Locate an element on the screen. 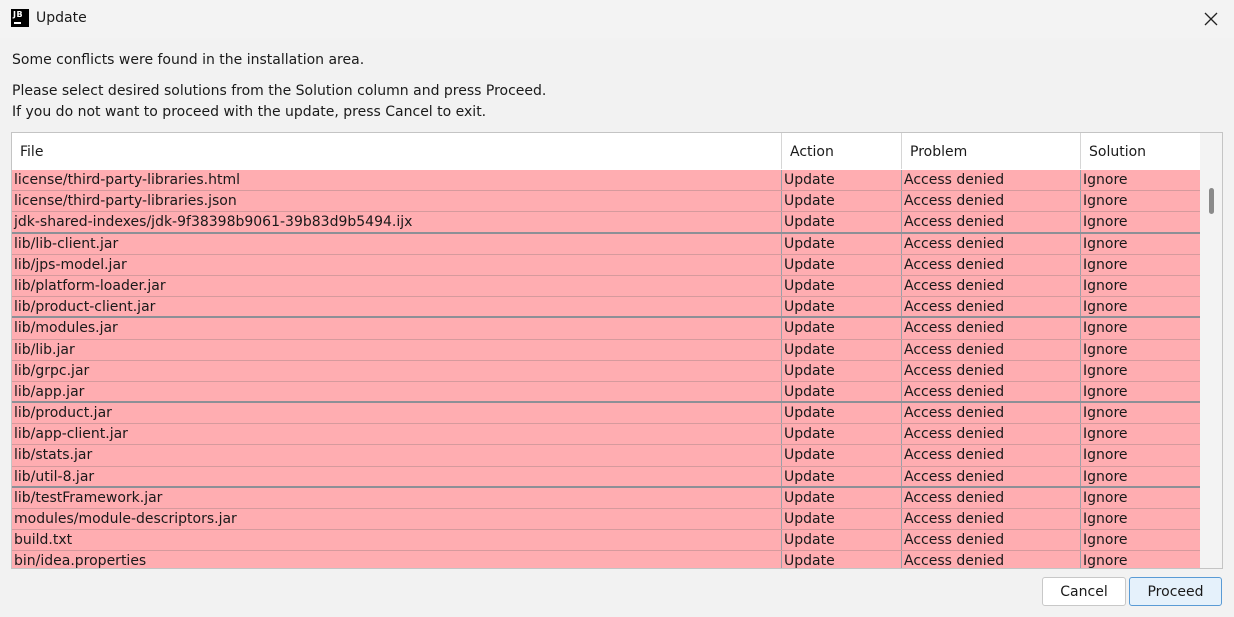  file-cell: lib/testFramework.jar is located at coordinates (397, 497).